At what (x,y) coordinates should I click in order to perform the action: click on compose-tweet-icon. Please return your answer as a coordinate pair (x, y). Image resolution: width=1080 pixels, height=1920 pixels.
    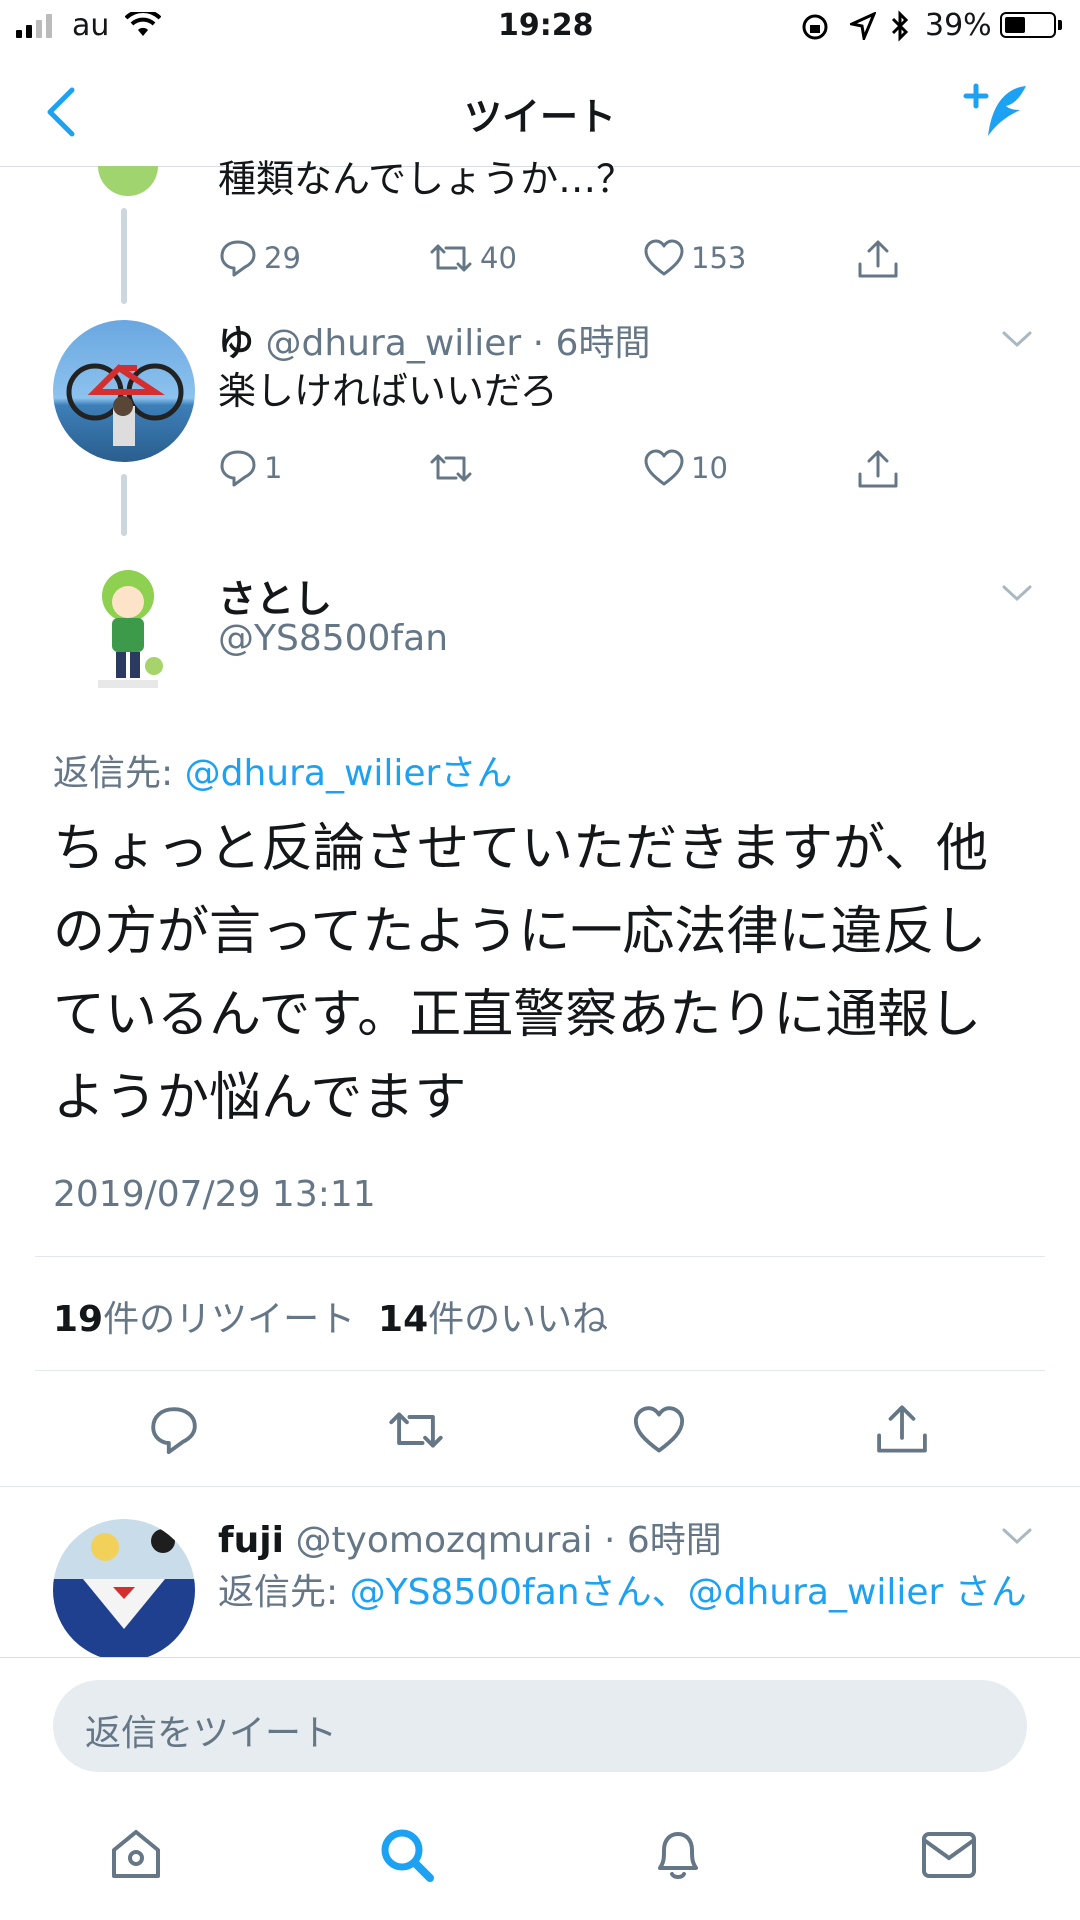
    Looking at the image, I should click on (997, 112).